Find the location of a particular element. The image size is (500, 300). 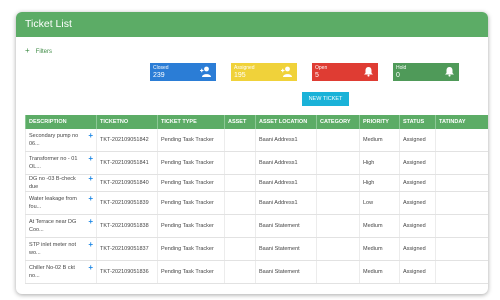

description-line: Transformer no - 01 is located at coordinates (53, 159).